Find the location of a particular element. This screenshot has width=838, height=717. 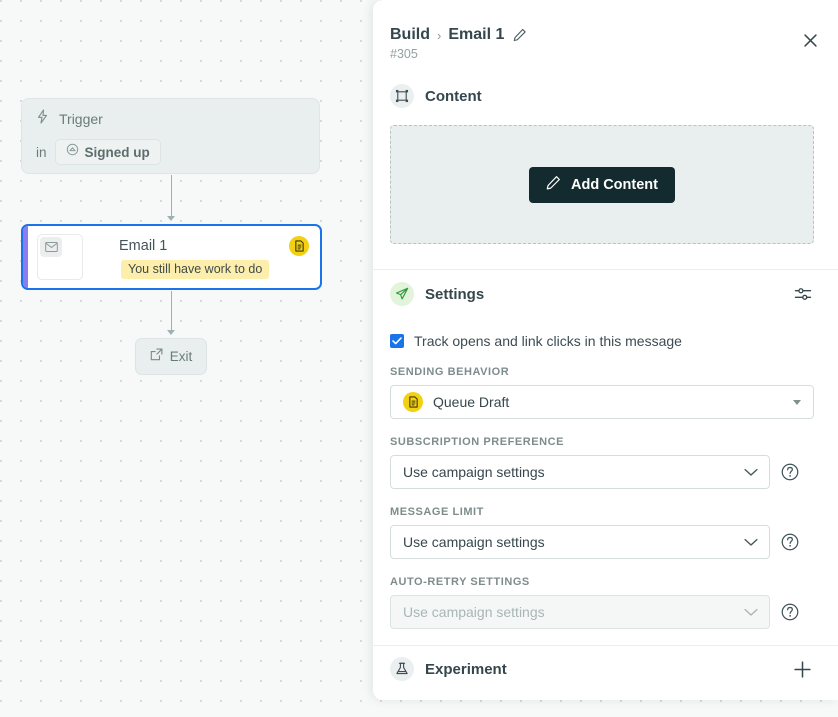

target-circle-icon is located at coordinates (72, 152).